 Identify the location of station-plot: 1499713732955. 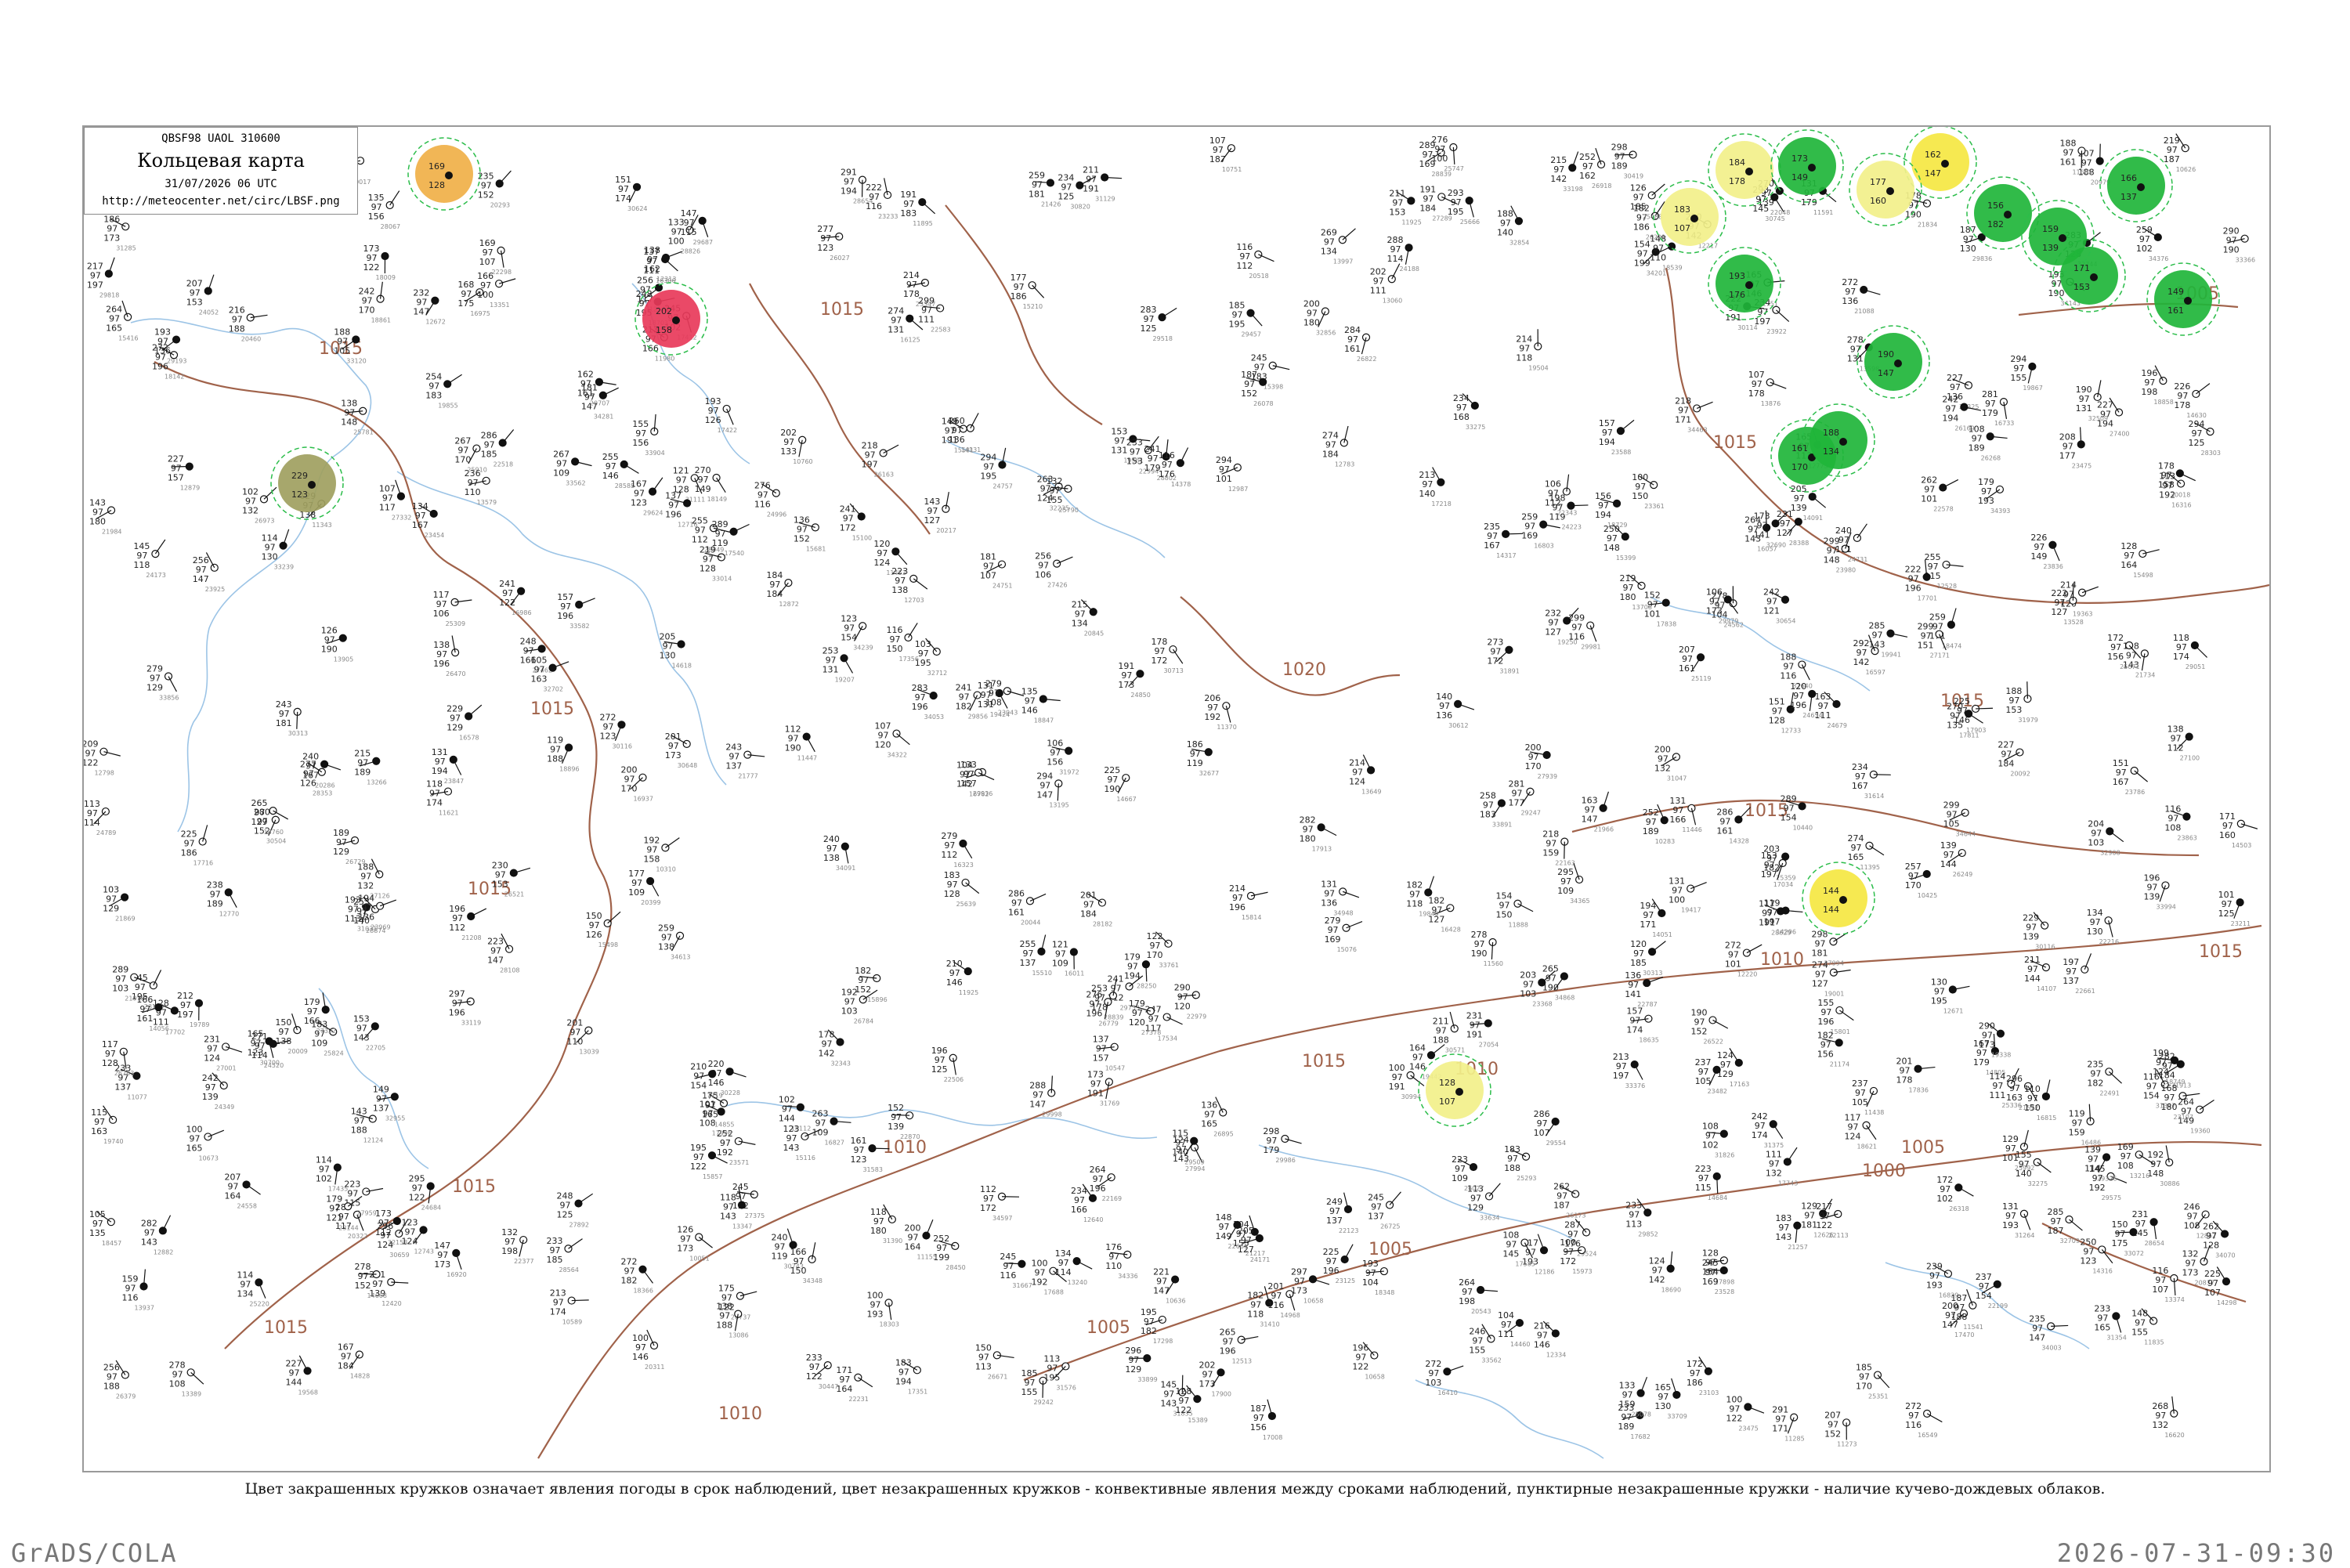
(389, 1103).